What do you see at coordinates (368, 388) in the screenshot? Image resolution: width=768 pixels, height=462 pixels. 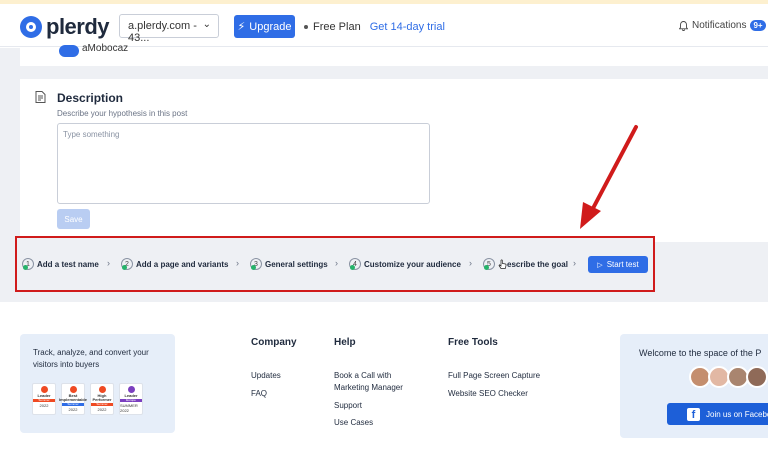 I see `footer-link-marketing-manager: Marketing Manager` at bounding box center [368, 388].